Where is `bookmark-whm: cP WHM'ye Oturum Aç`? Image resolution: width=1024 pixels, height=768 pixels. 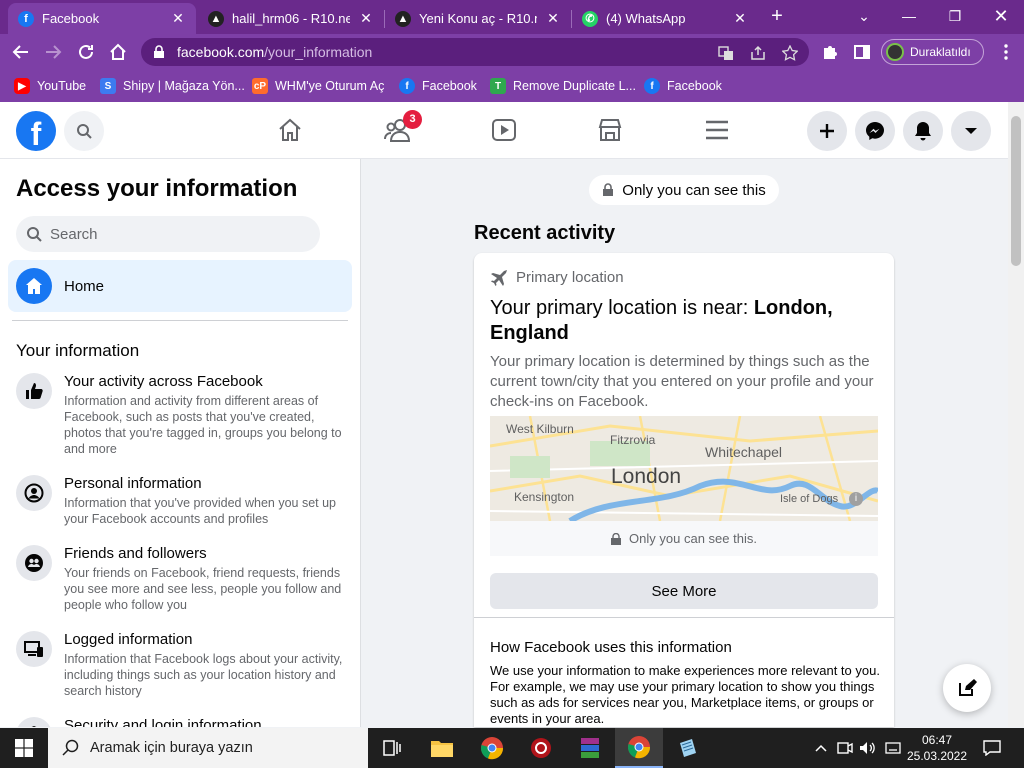 bookmark-whm: cP WHM'ye Oturum Aç is located at coordinates (318, 86).